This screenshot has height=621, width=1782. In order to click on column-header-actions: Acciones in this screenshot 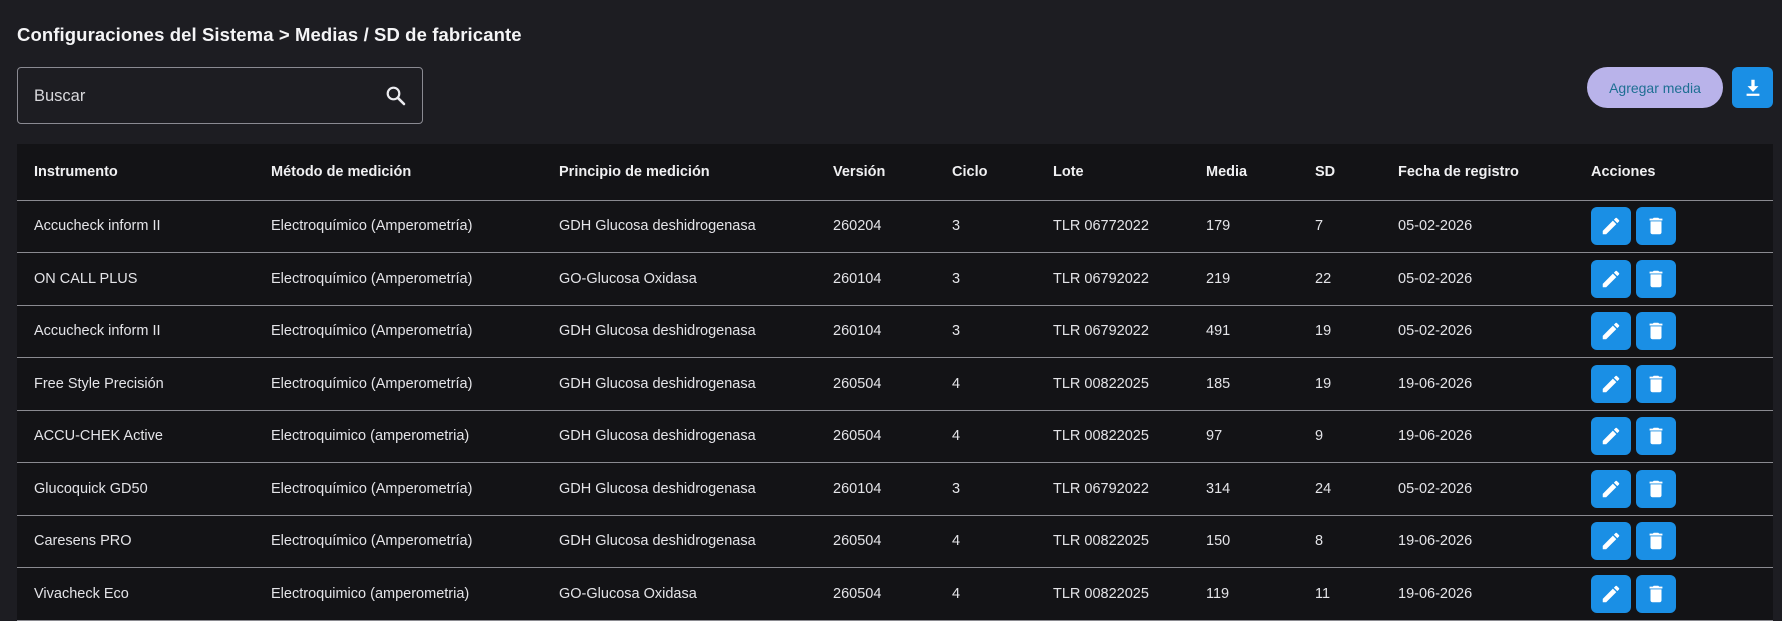, I will do `click(1673, 172)`.